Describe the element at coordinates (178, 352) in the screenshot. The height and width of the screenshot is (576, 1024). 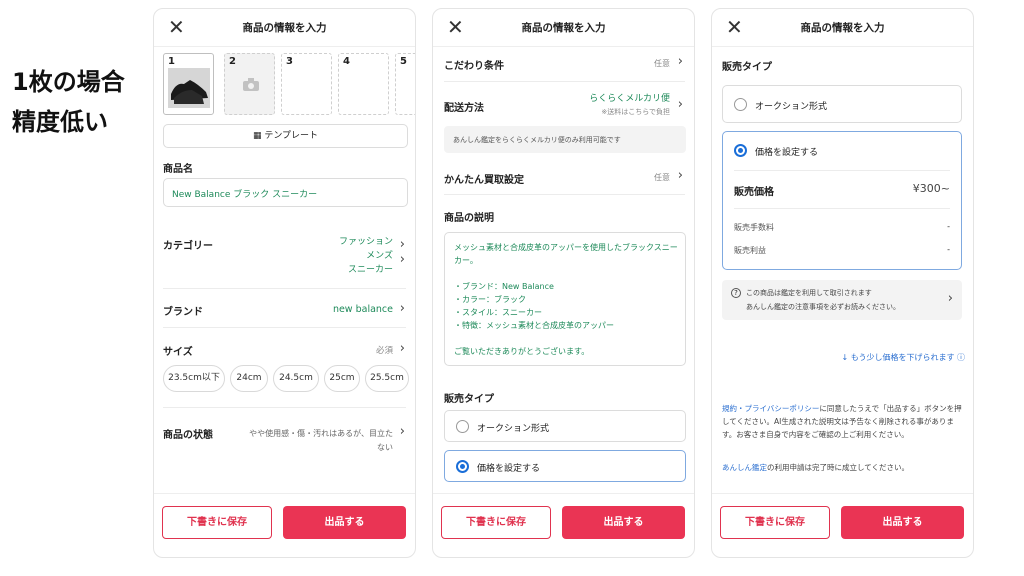
I see `size-label: サイズ` at that location.